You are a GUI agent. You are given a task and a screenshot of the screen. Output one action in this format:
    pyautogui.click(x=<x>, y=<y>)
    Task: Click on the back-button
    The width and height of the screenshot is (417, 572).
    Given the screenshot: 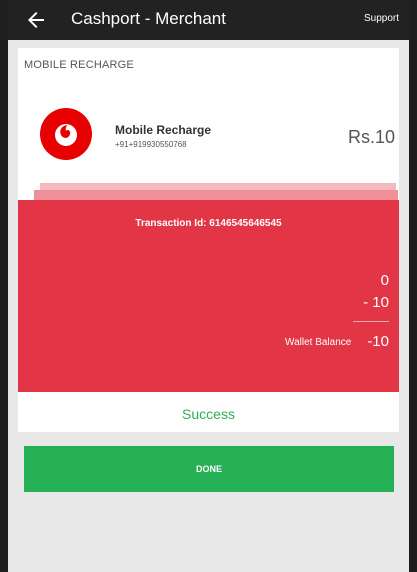 What is the action you would take?
    pyautogui.click(x=38, y=20)
    